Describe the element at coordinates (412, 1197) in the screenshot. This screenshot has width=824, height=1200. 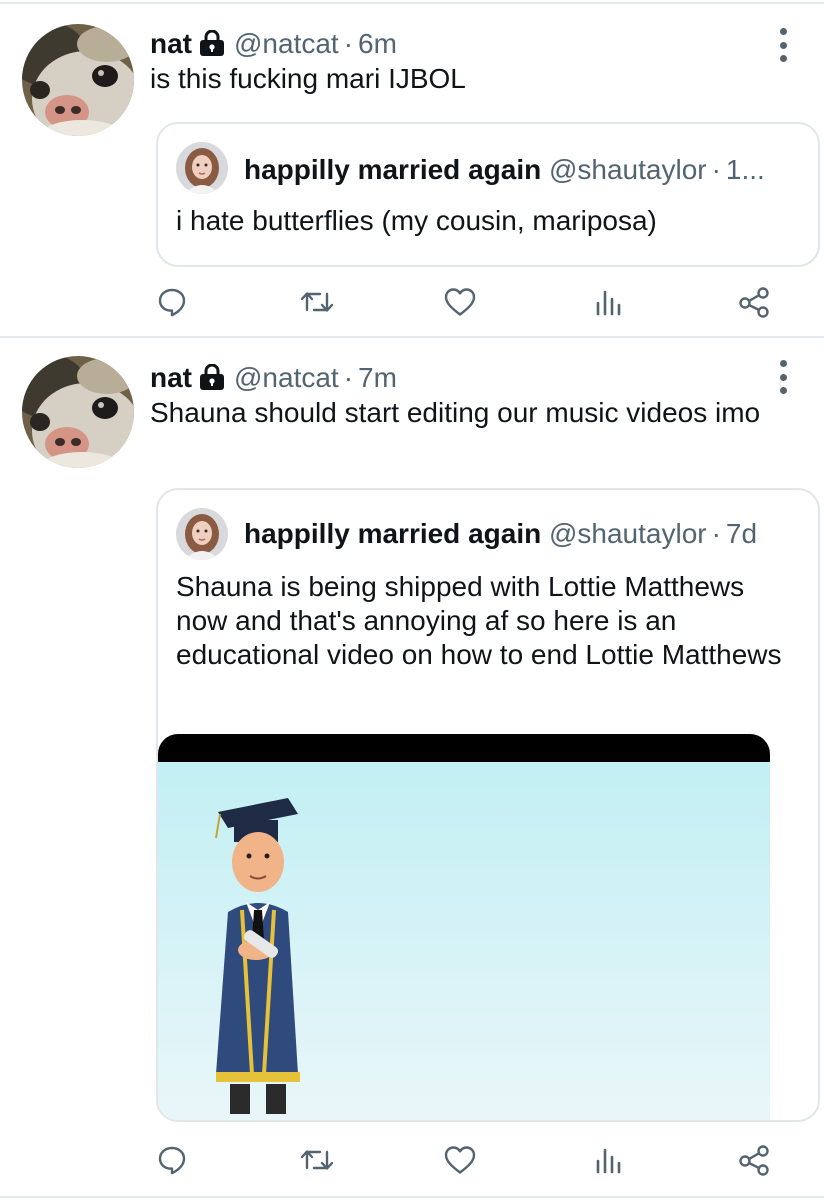
I see `bottom-divider` at that location.